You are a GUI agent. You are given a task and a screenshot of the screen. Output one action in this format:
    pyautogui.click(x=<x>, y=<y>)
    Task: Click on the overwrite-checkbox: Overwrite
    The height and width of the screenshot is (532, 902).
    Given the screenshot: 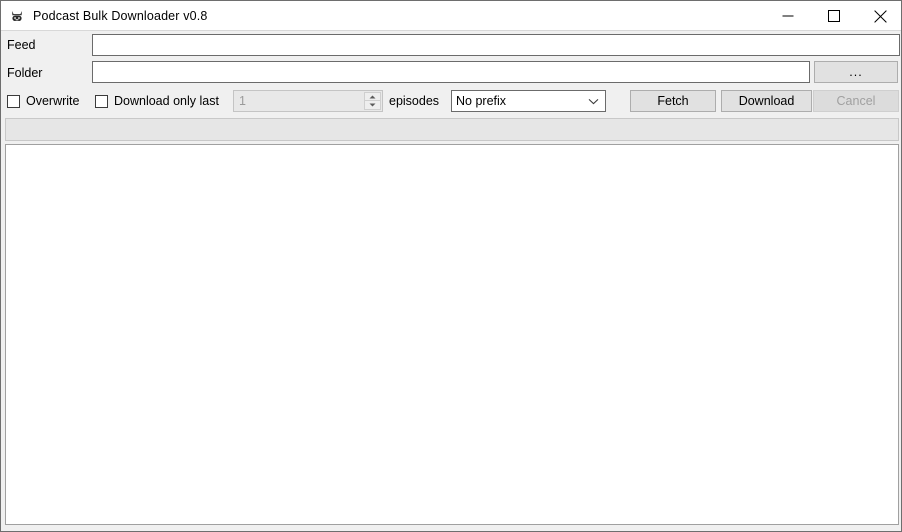 What is the action you would take?
    pyautogui.click(x=43, y=101)
    